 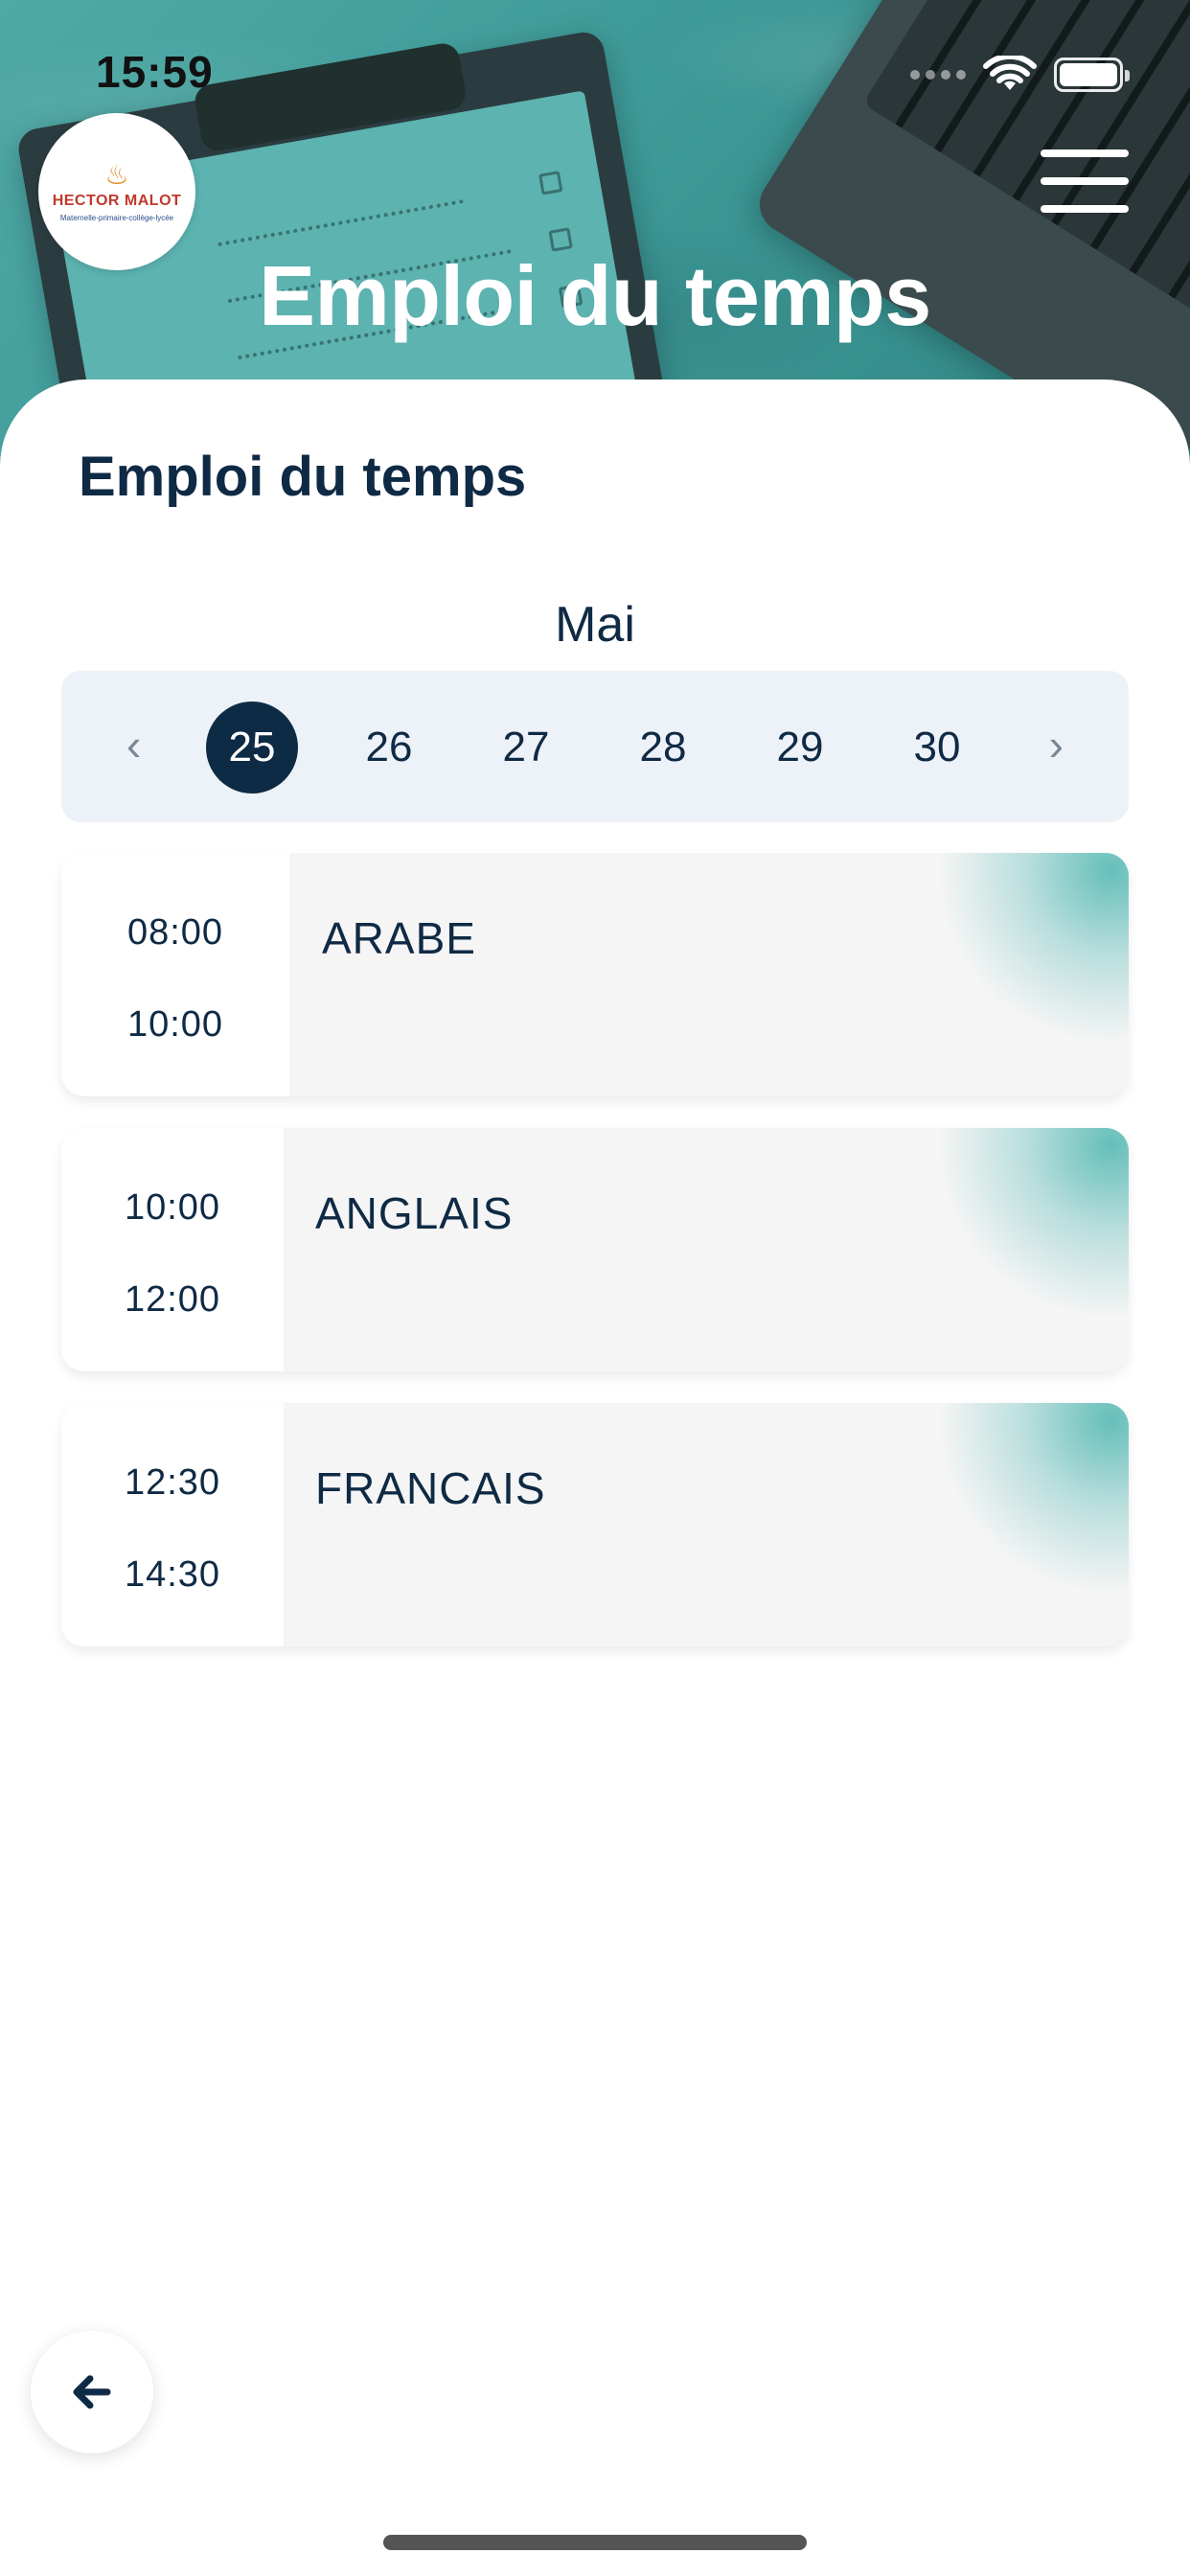 What do you see at coordinates (938, 75) in the screenshot?
I see `cellular-signal-icon` at bounding box center [938, 75].